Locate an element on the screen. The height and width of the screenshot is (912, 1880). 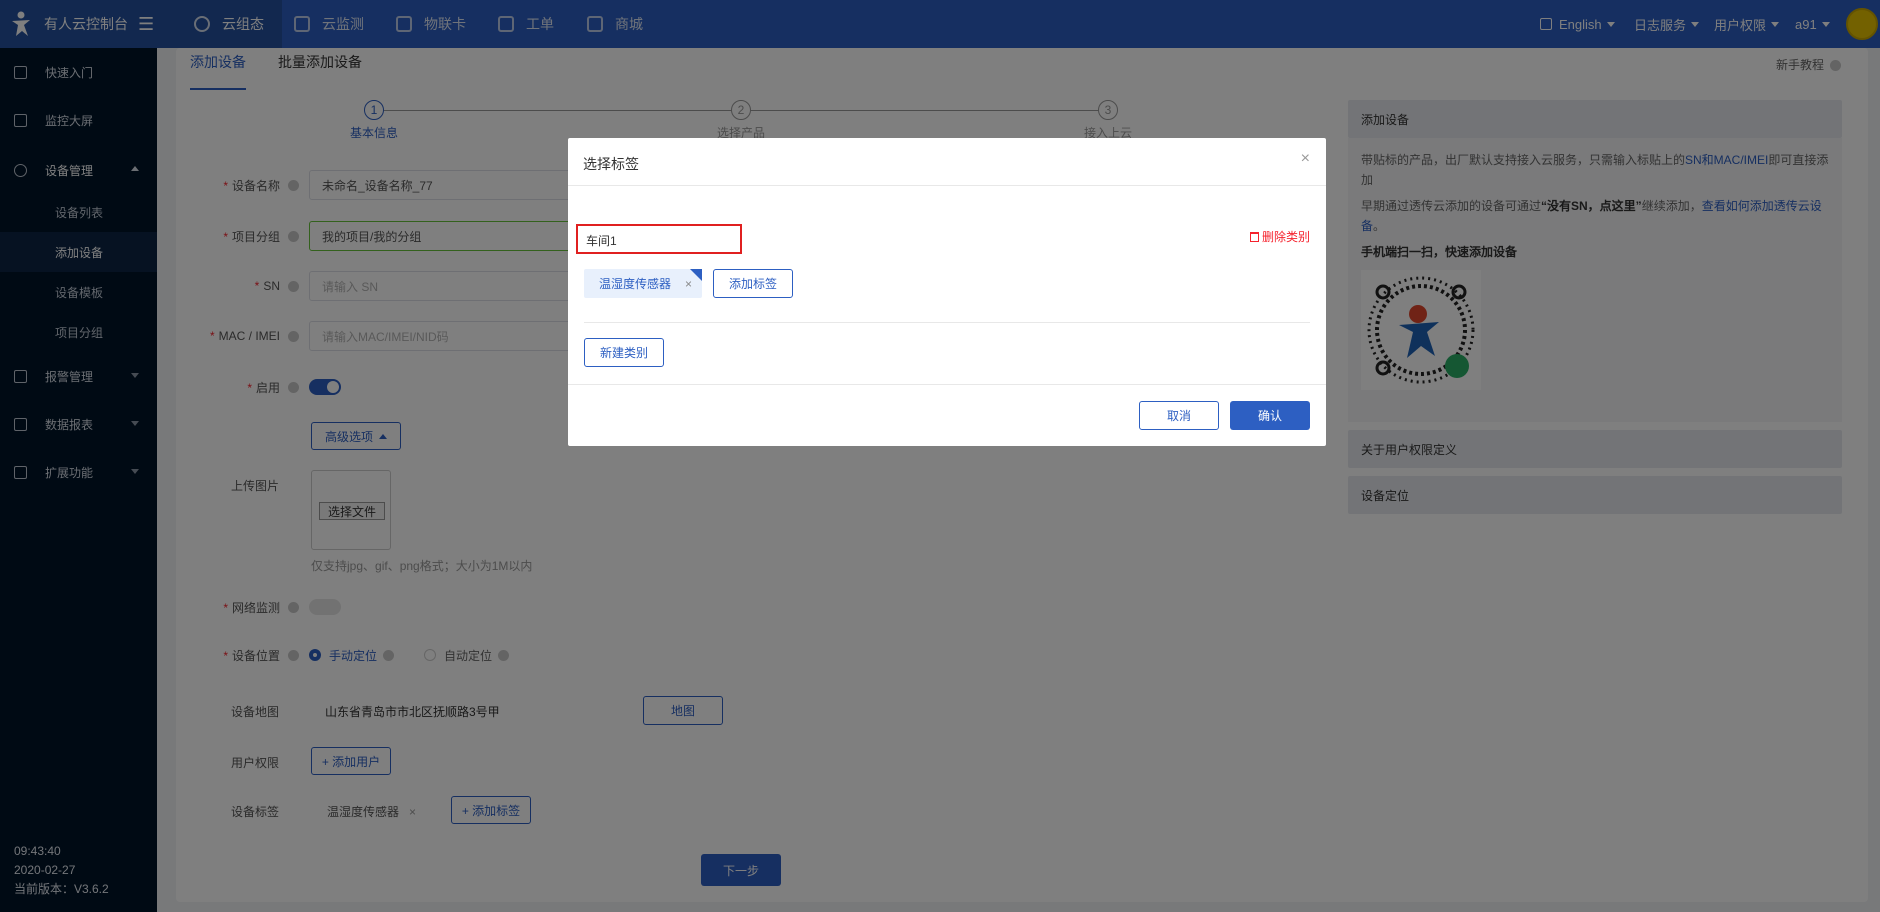
trash-icon is located at coordinates (1254, 236).